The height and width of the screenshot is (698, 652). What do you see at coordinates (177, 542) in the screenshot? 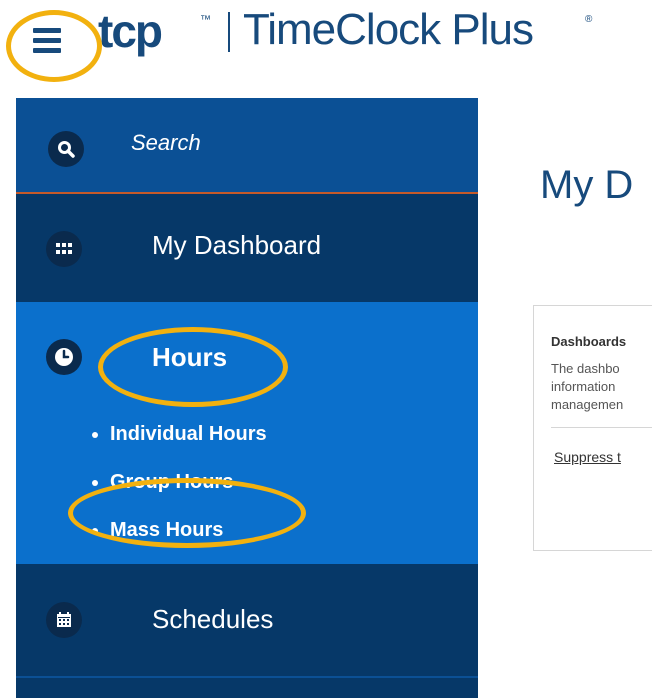
I see `submenu-item-mass-hours: Mass Hours` at bounding box center [177, 542].